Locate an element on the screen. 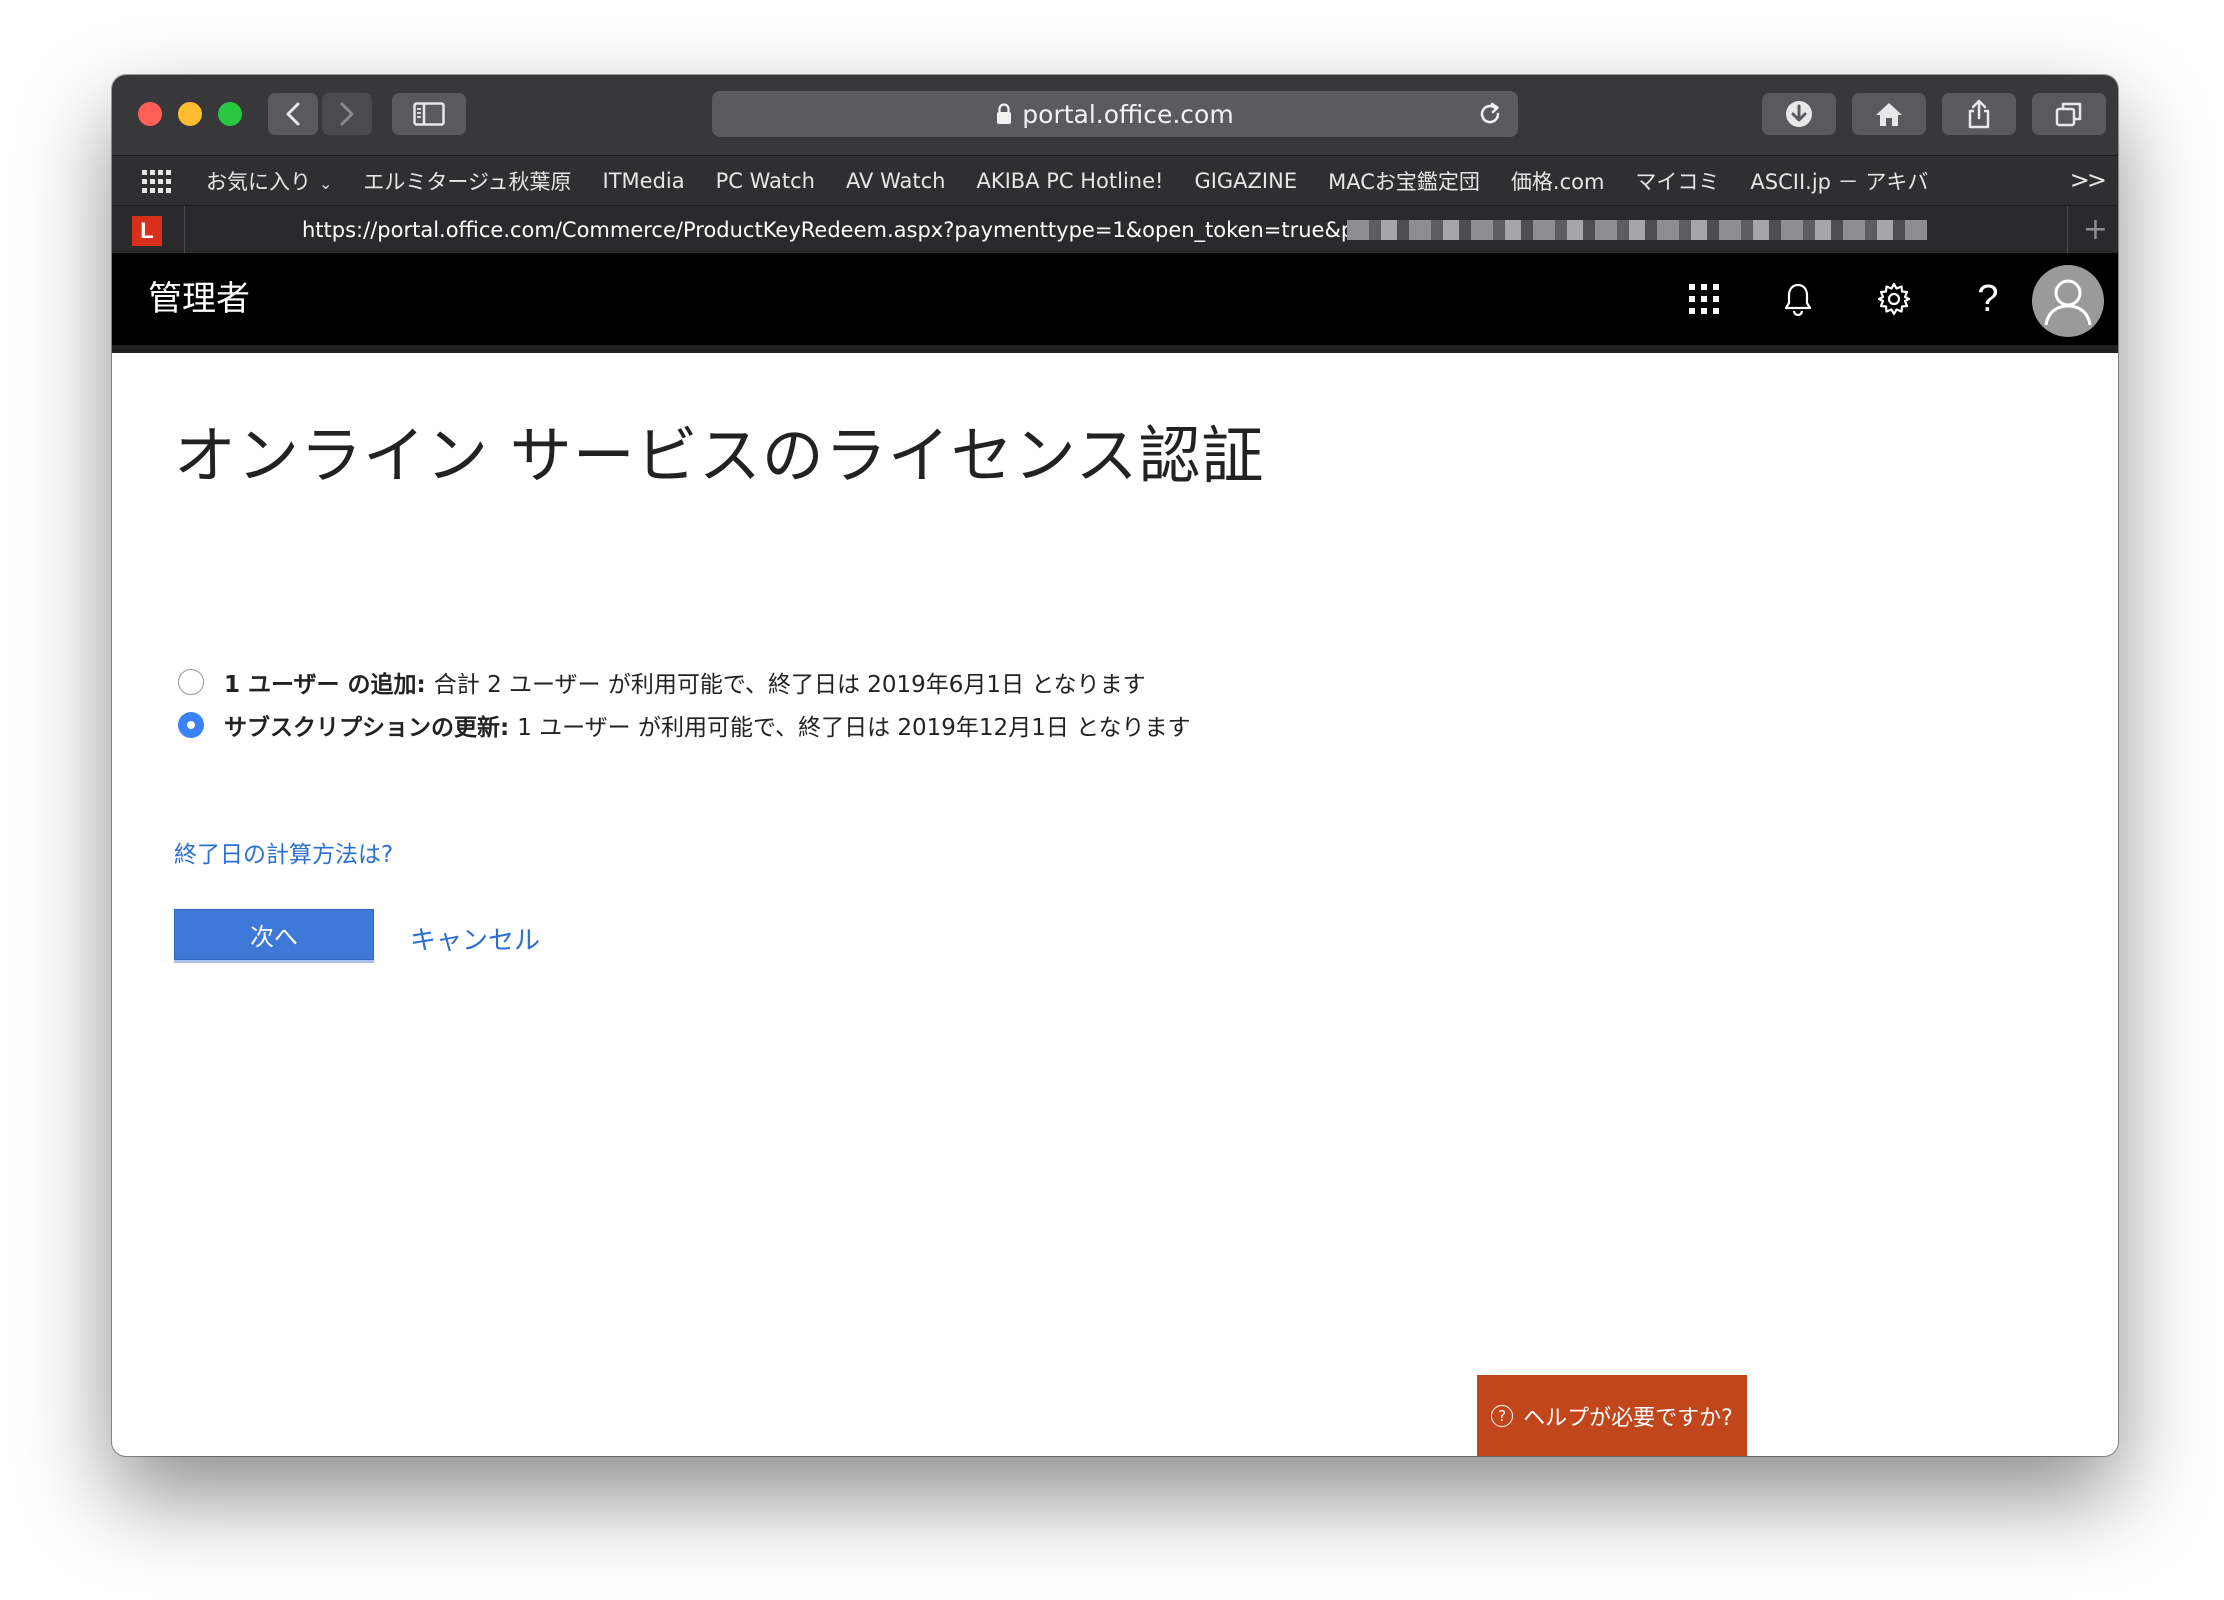 Image resolution: width=2224 pixels, height=1600 pixels. chevron-down-icon: ⌄ is located at coordinates (326, 183).